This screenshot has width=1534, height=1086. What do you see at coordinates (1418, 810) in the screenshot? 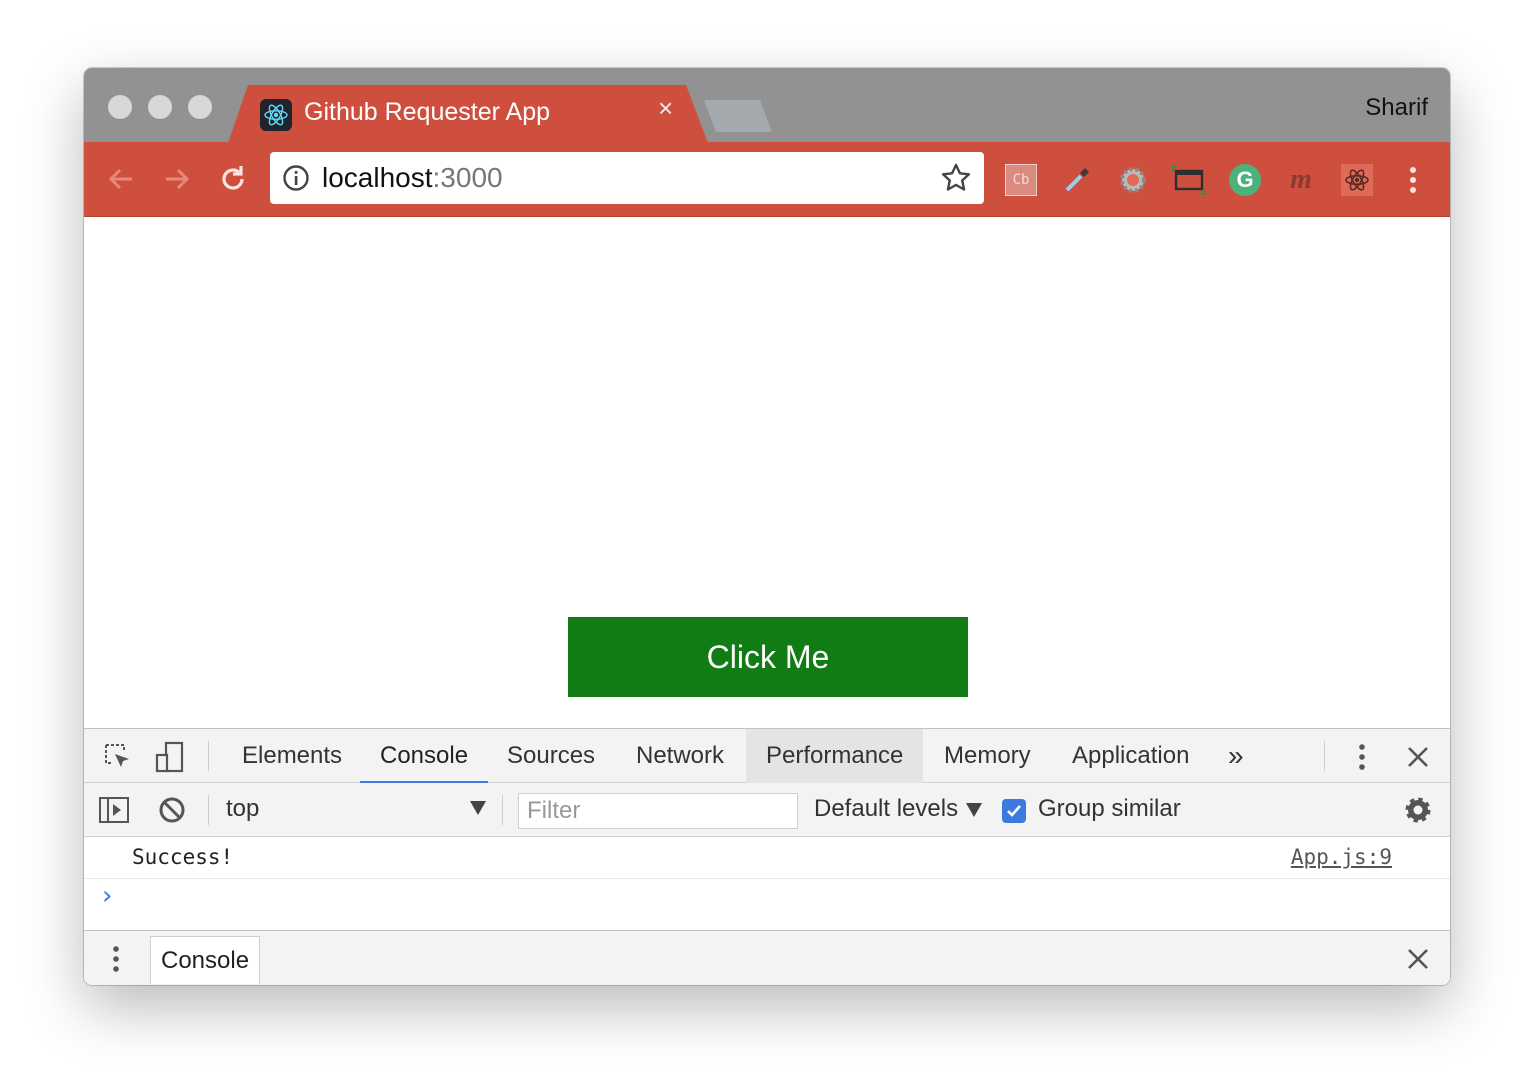
I see `console-settings-gear-icon` at bounding box center [1418, 810].